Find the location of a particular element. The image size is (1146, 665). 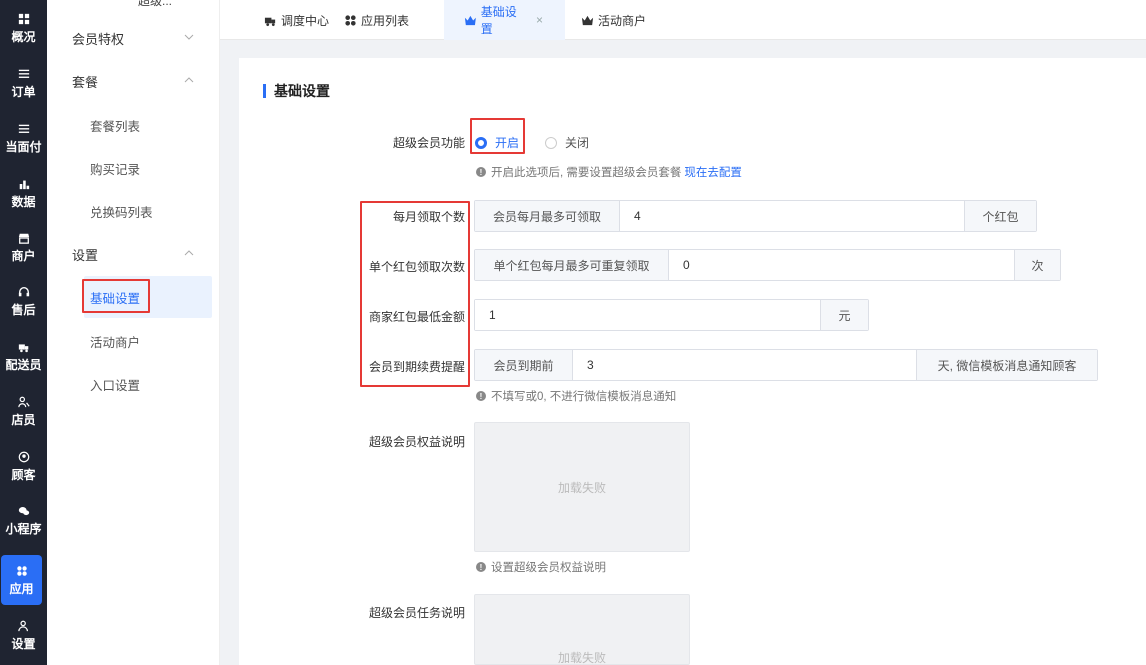

menu-item-purchase-records: 购买记录 is located at coordinates (133, 168).